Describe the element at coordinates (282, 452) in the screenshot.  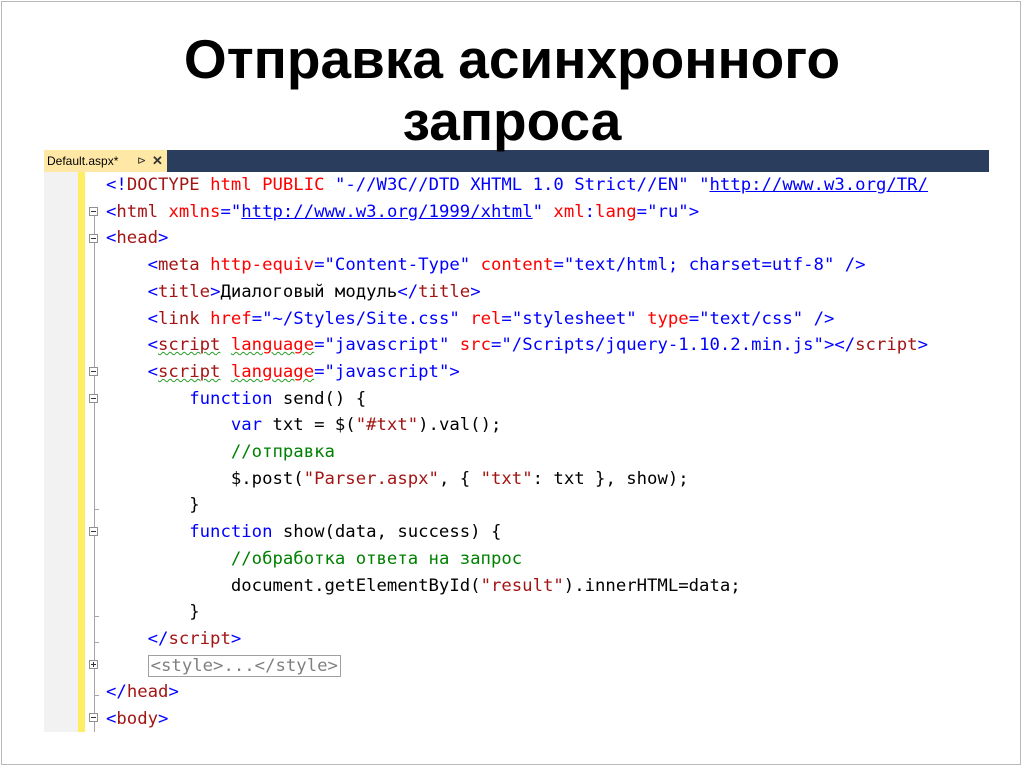
I see `code-token: //отправка` at that location.